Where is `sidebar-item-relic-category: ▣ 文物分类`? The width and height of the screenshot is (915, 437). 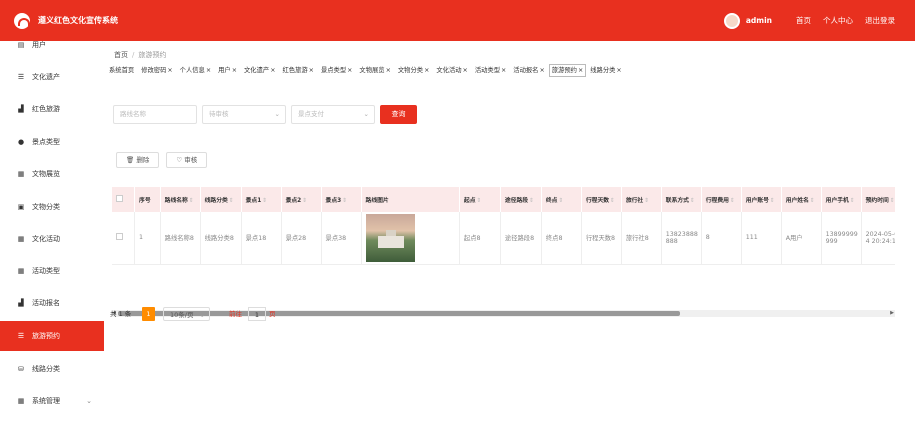
sidebar-item-relic-category: ▣ 文物分类 is located at coordinates (52, 207).